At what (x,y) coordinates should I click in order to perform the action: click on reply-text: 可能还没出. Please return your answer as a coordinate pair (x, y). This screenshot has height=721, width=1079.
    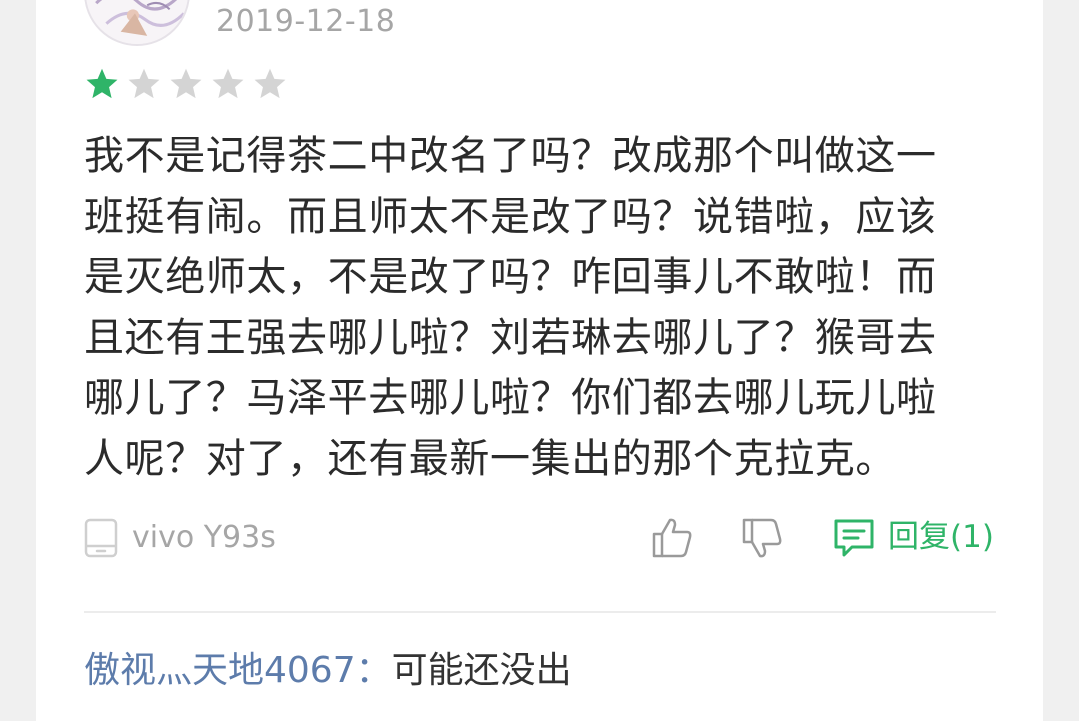
    Looking at the image, I should click on (481, 670).